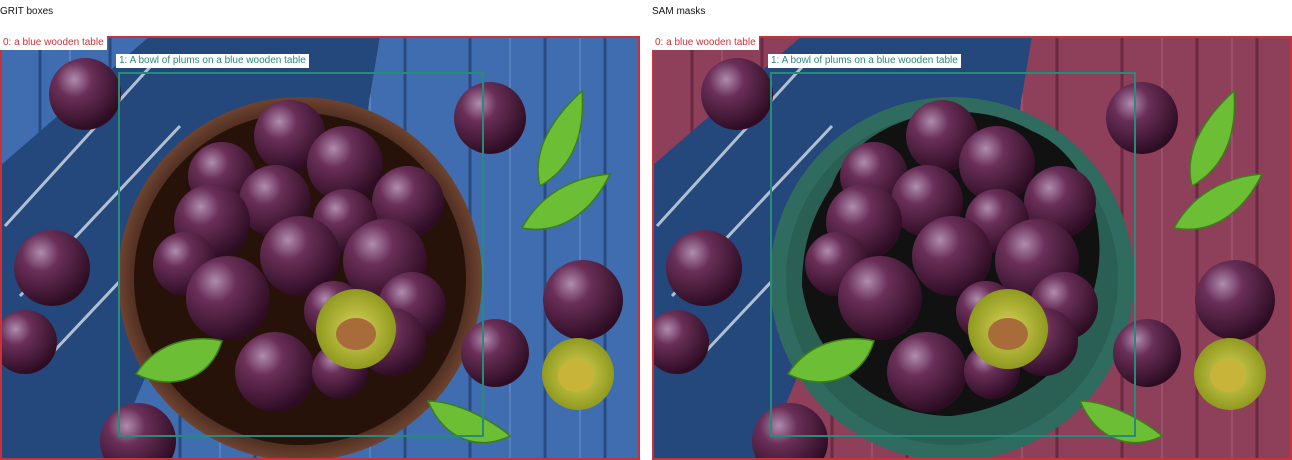 Image resolution: width=1292 pixels, height=460 pixels. What do you see at coordinates (53, 43) in the screenshot?
I see `grit-box-table-label: 0: a blue wooden table` at bounding box center [53, 43].